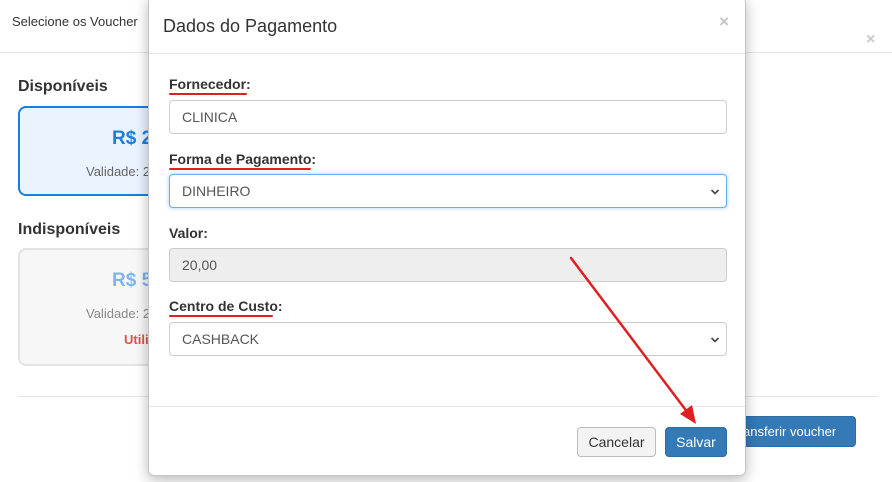 The height and width of the screenshot is (482, 892). Describe the element at coordinates (616, 442) in the screenshot. I see `cancel-button: Cancelar` at that location.